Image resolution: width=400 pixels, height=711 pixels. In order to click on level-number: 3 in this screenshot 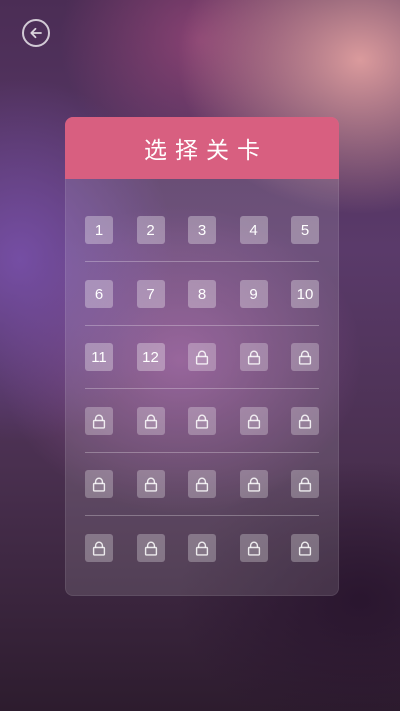, I will do `click(202, 230)`.